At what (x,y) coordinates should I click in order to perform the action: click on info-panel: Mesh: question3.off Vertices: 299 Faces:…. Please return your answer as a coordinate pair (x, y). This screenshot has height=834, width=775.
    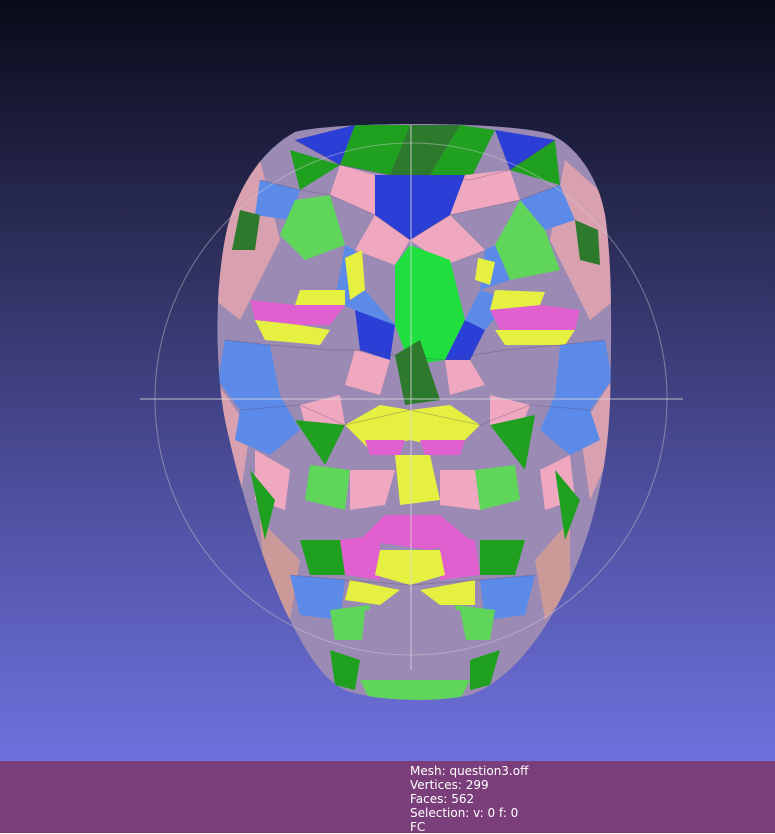
    Looking at the image, I should click on (387, 797).